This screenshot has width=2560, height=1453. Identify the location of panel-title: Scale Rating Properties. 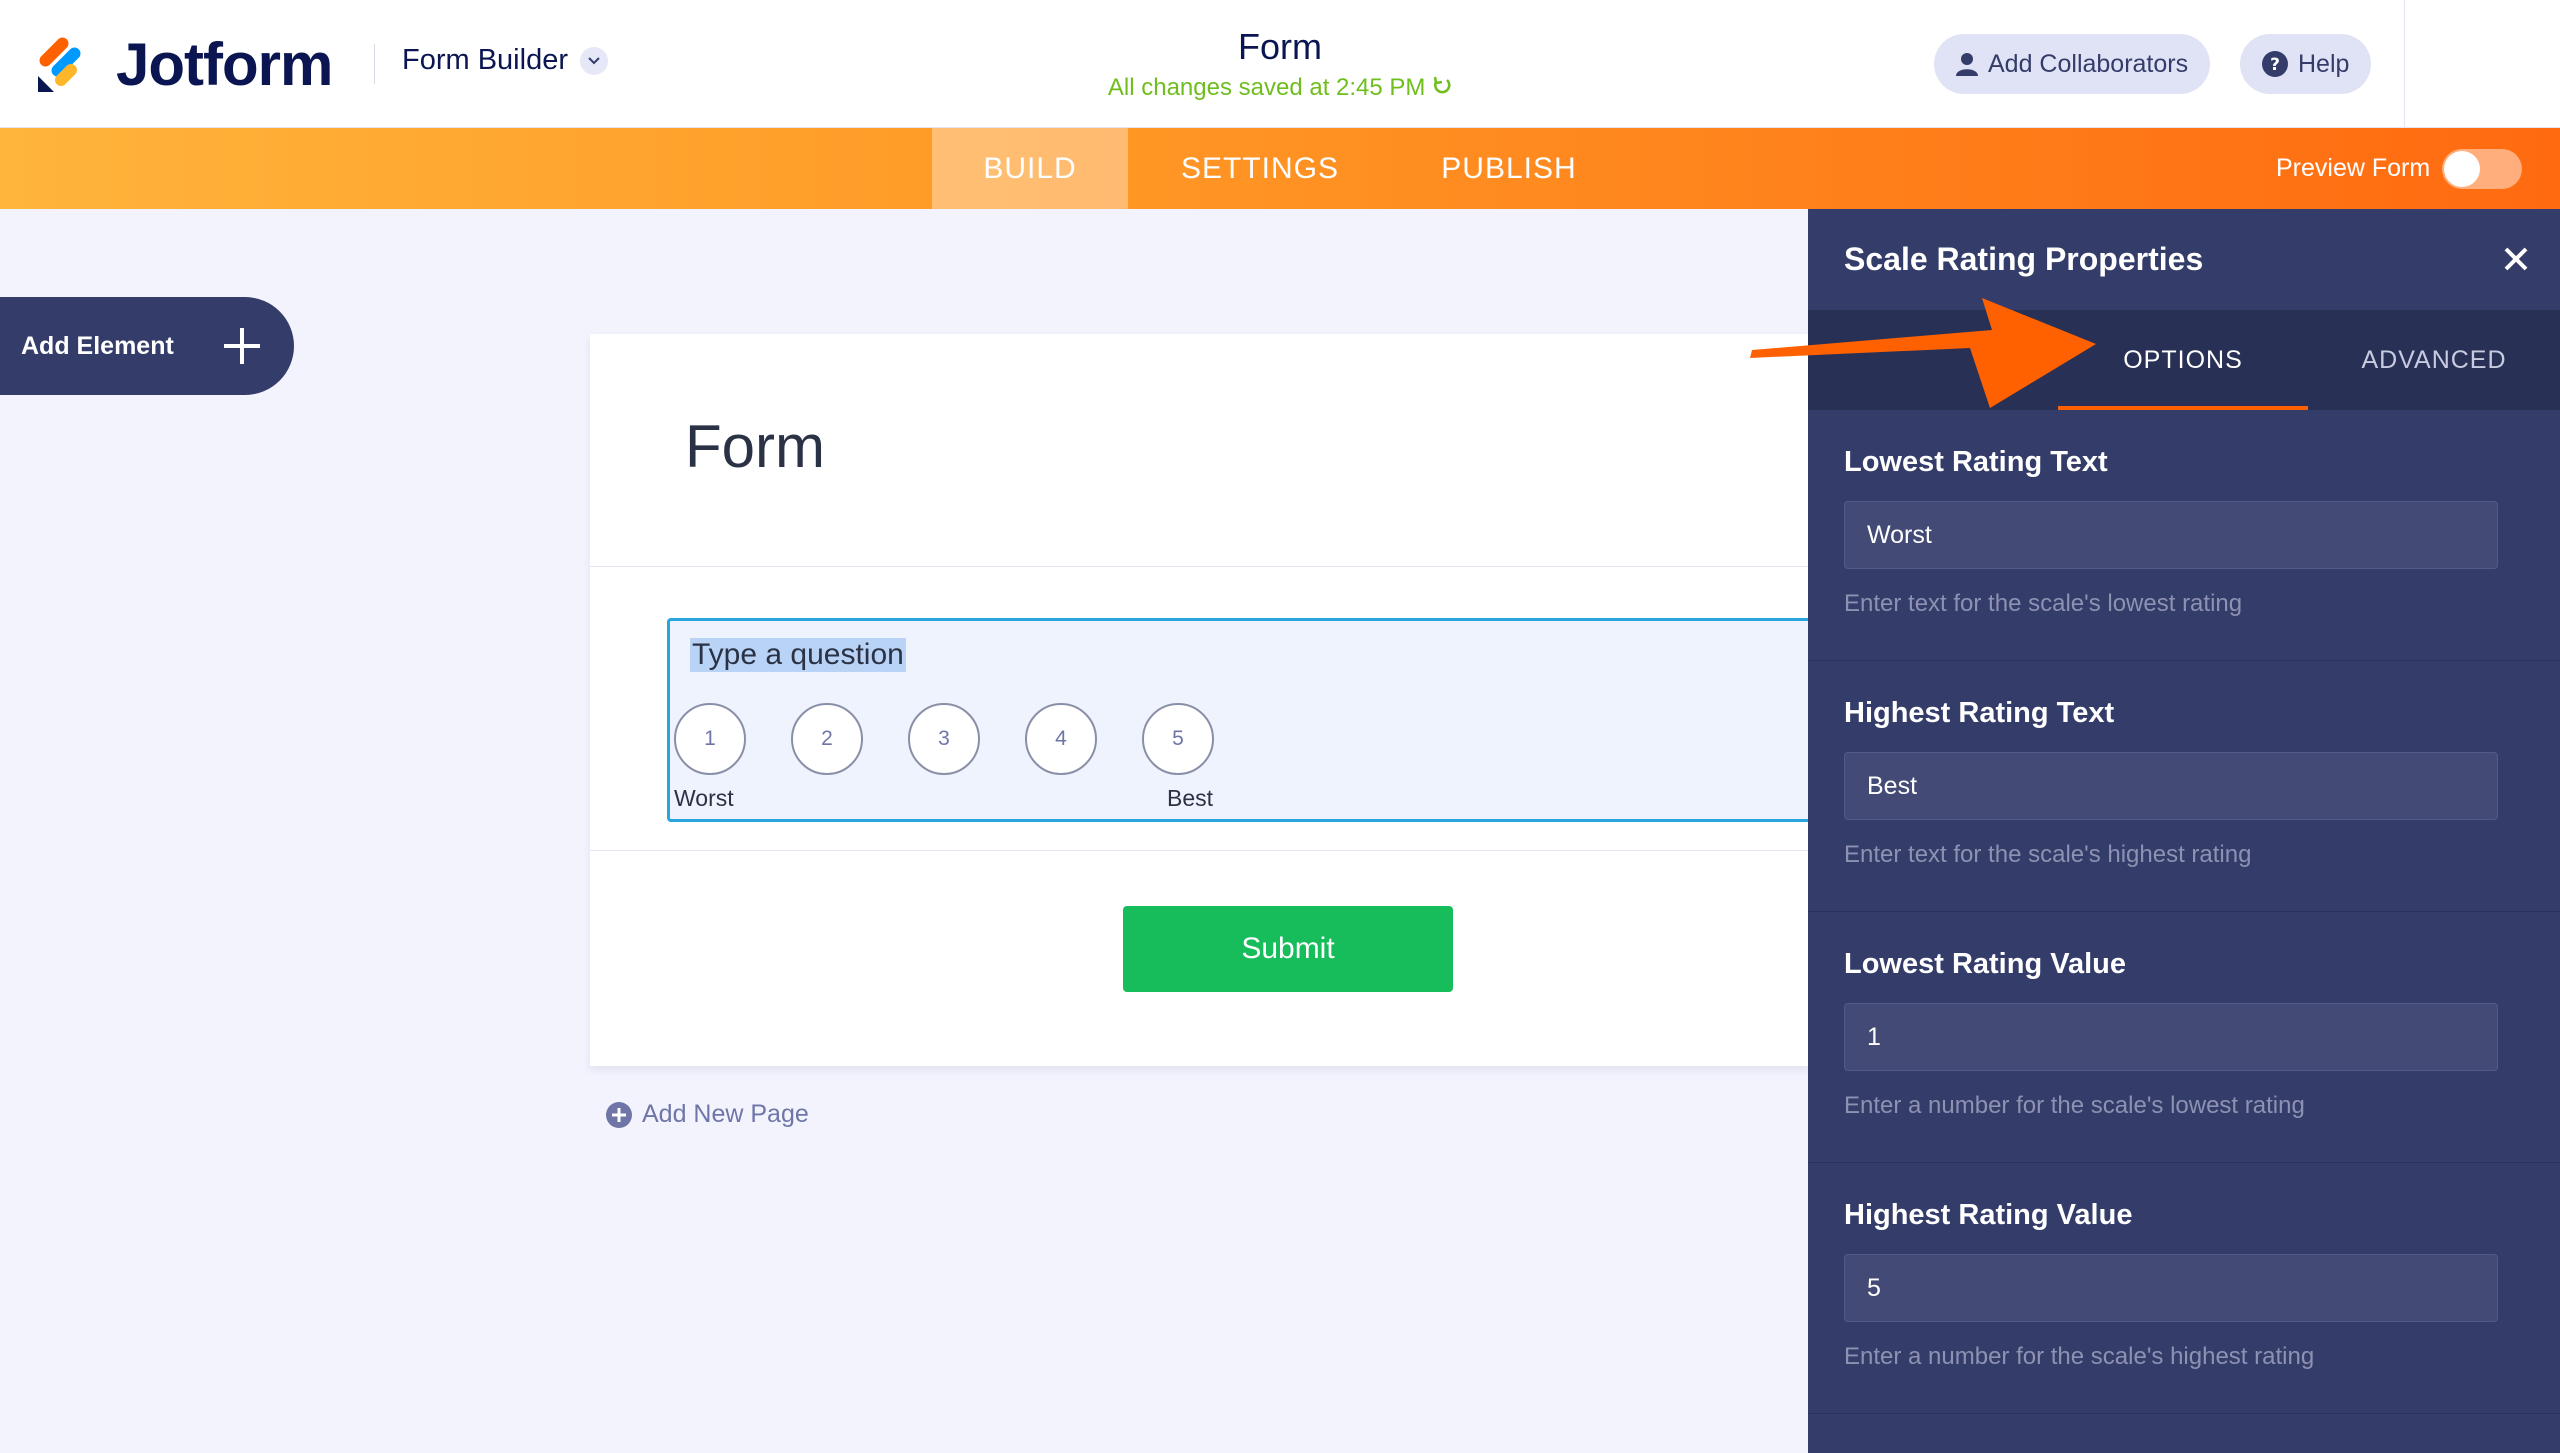
(2024, 259).